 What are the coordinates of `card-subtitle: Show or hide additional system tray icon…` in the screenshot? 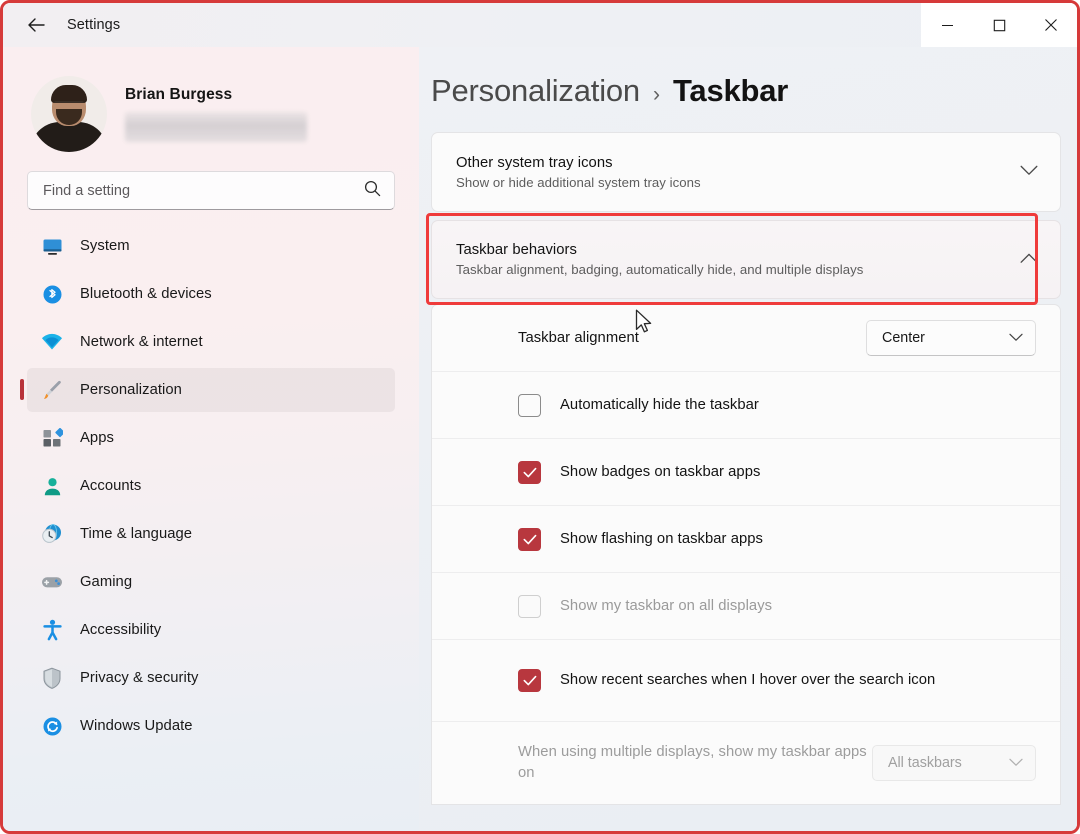 It's located at (578, 182).